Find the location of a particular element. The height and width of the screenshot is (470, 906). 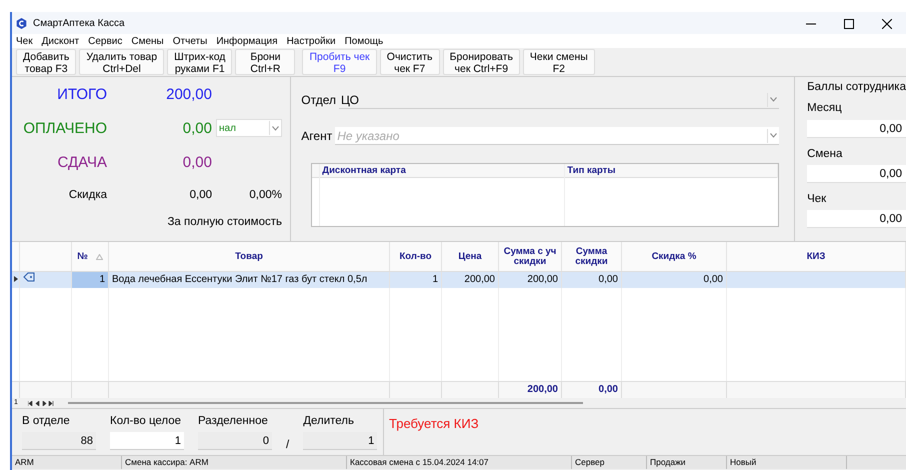

quantity-field: 0 is located at coordinates (235, 441).